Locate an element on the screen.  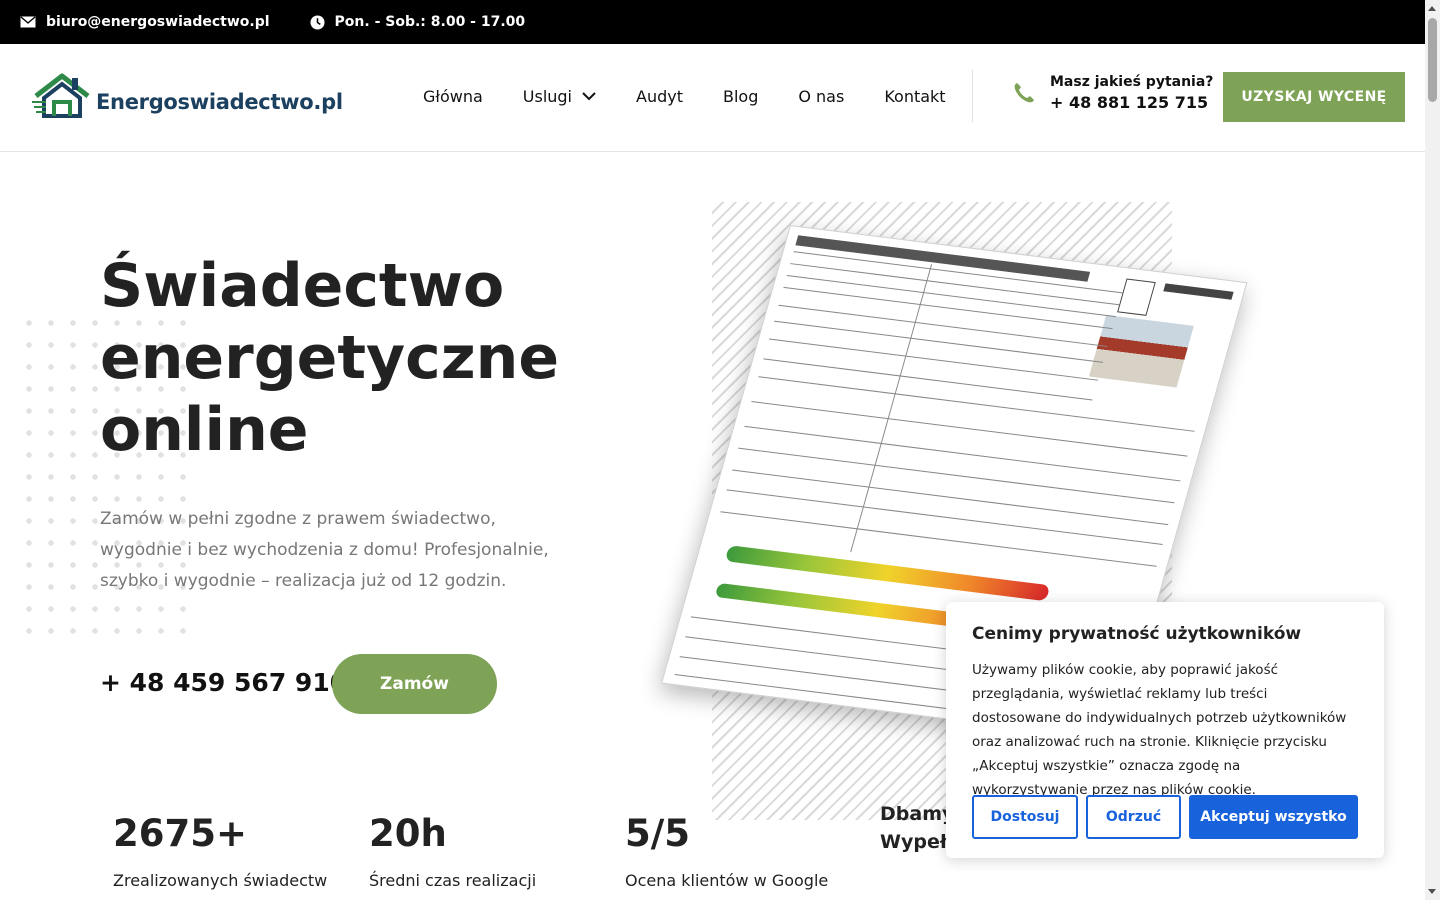
cookie-buttons: Dostosuj Odrzuć Akceptuj wszystko is located at coordinates (1169, 817).